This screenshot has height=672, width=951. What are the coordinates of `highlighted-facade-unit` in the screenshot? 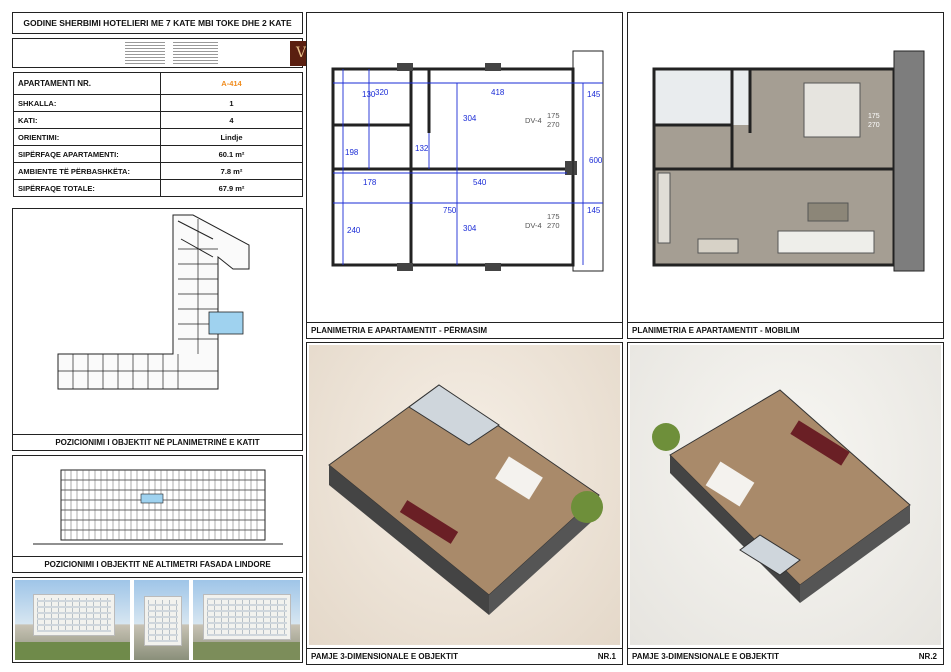 It's located at (152, 498).